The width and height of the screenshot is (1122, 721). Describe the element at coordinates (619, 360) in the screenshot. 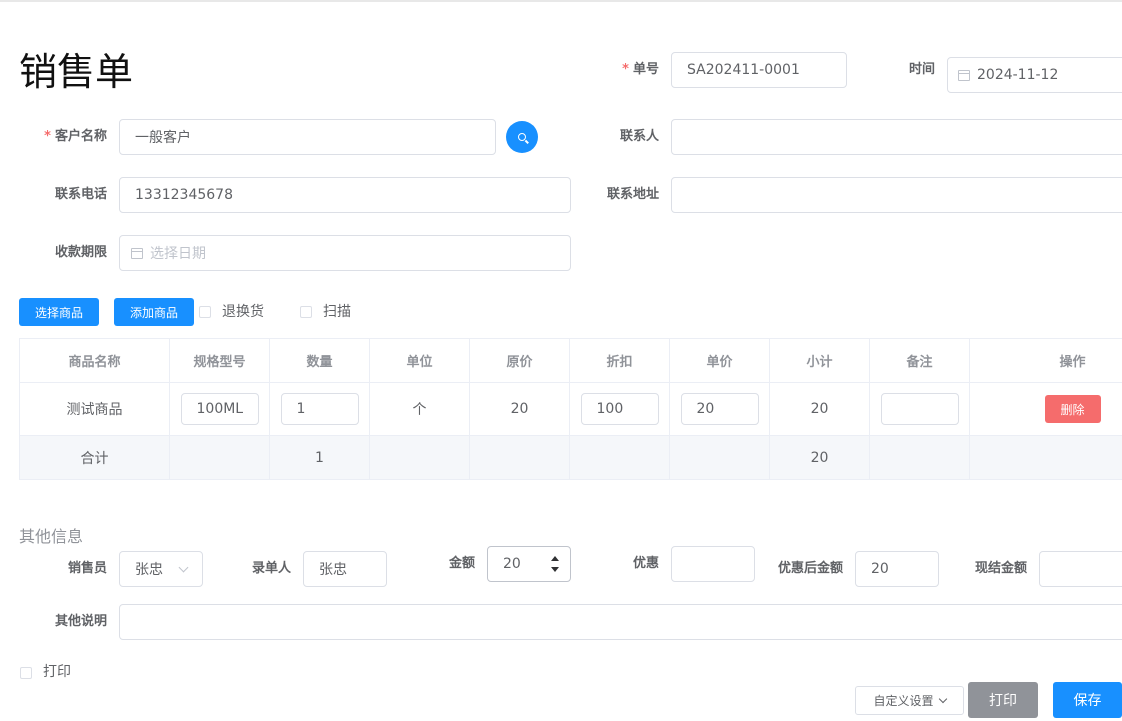

I see `col-header: 折扣` at that location.